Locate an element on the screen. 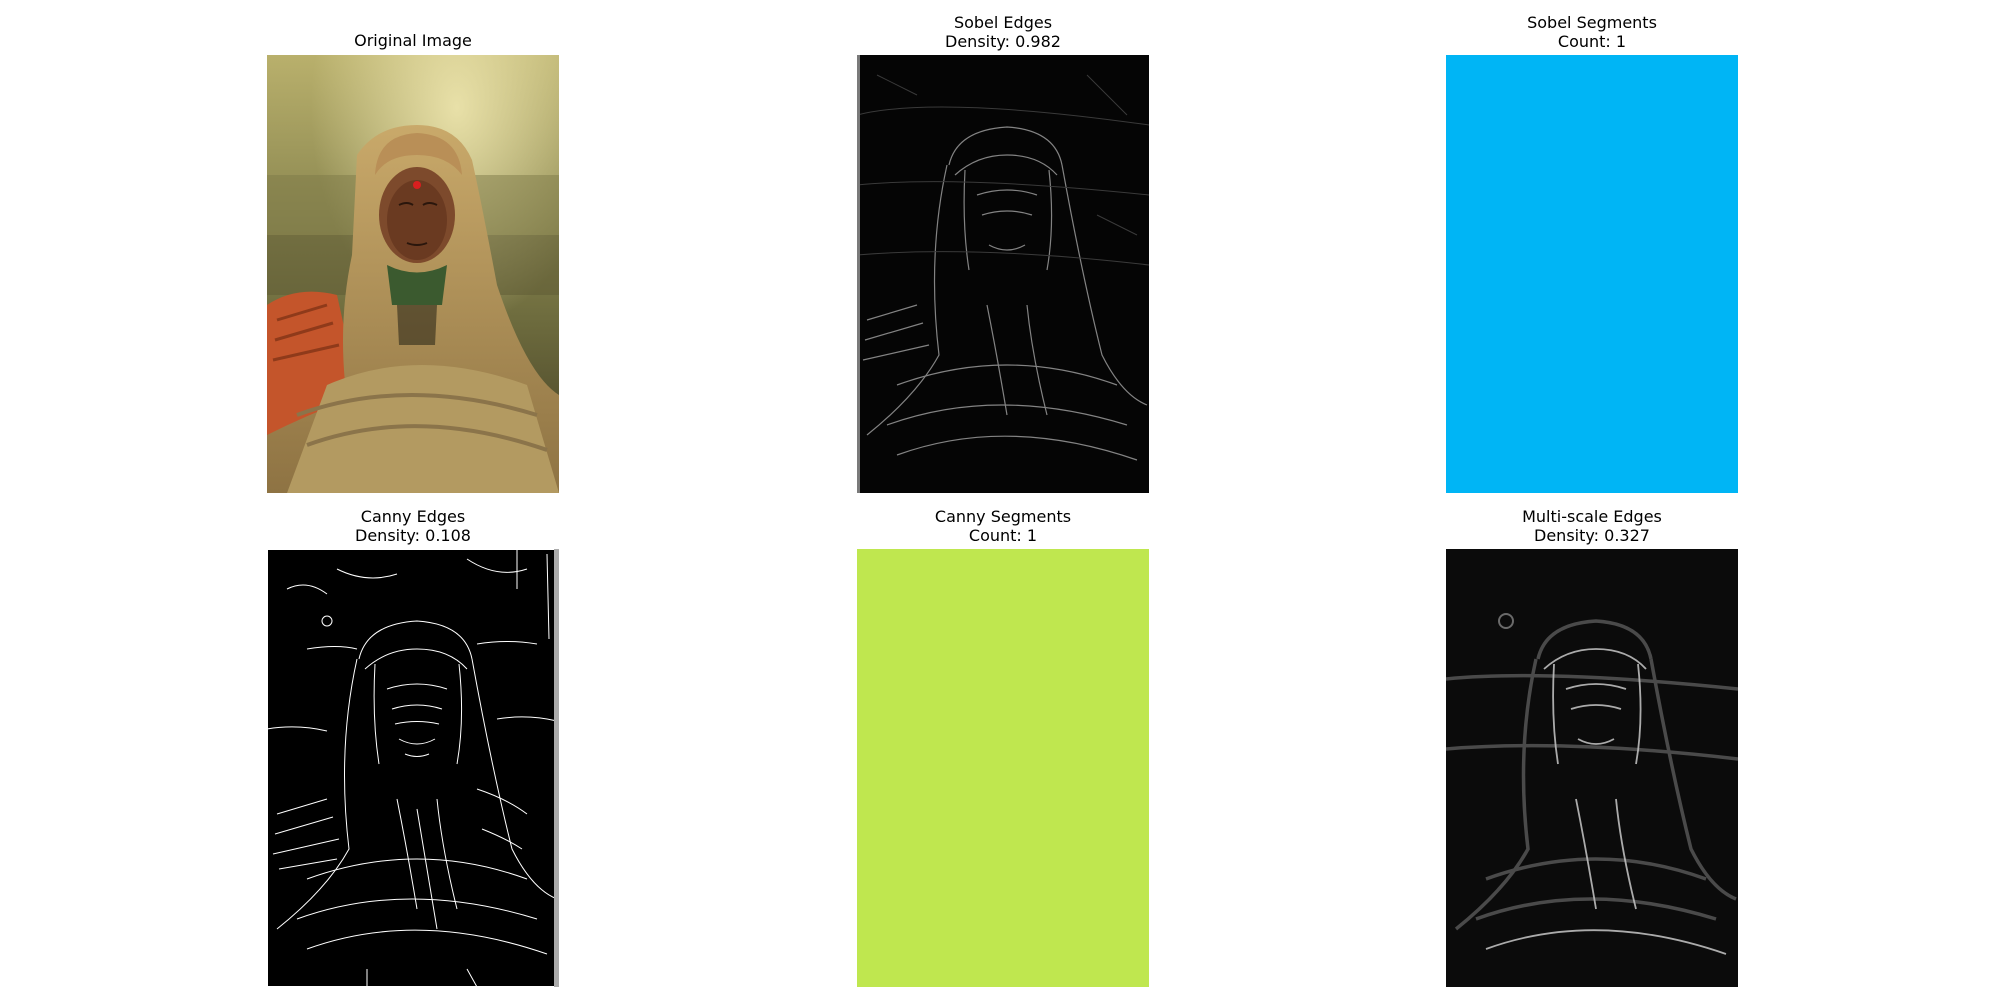 The width and height of the screenshot is (2000, 1000). panel-title-line2: Density: 0.108 is located at coordinates (413, 535).